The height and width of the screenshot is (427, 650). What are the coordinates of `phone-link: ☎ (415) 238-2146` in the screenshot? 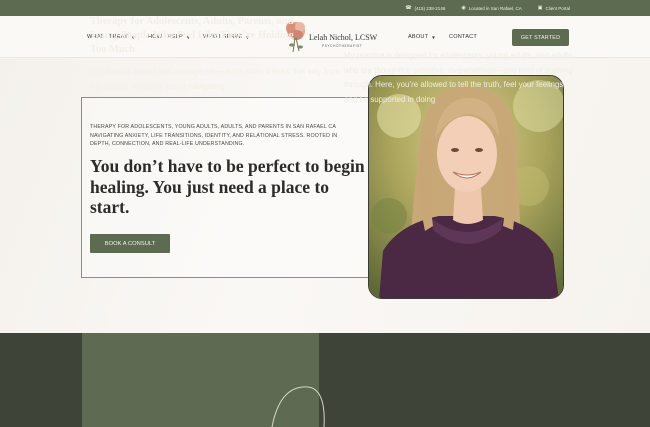 It's located at (425, 8).